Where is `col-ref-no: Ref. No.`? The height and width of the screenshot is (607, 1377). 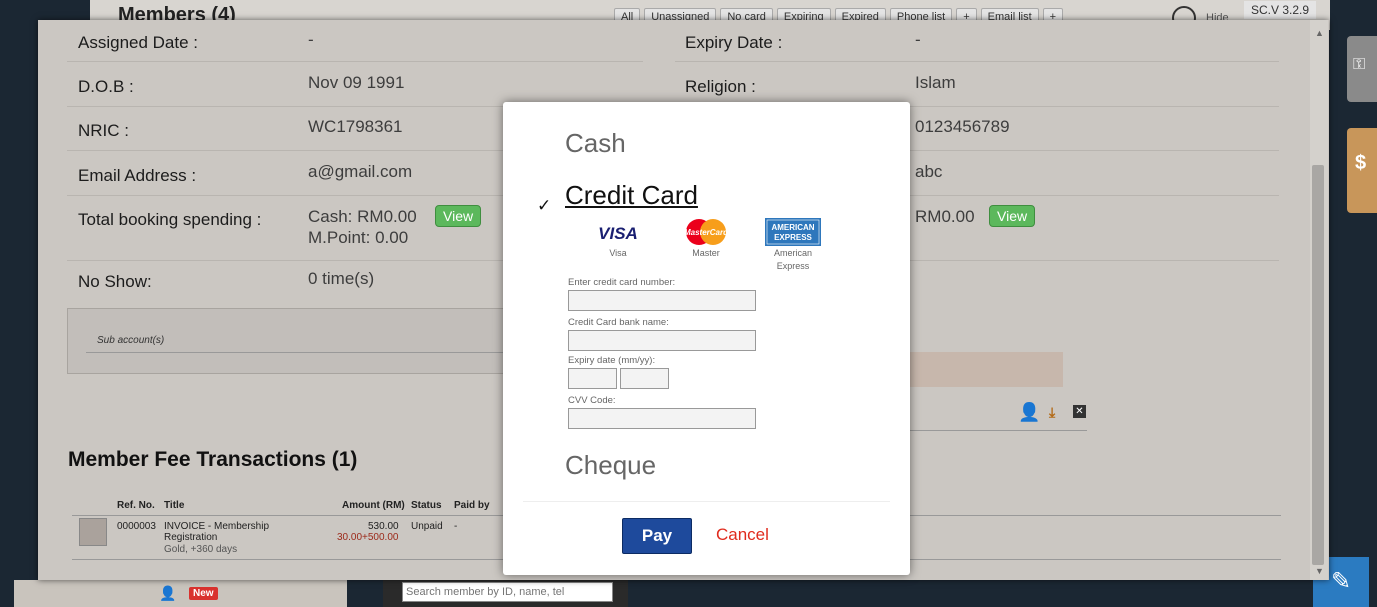 col-ref-no: Ref. No. is located at coordinates (136, 505).